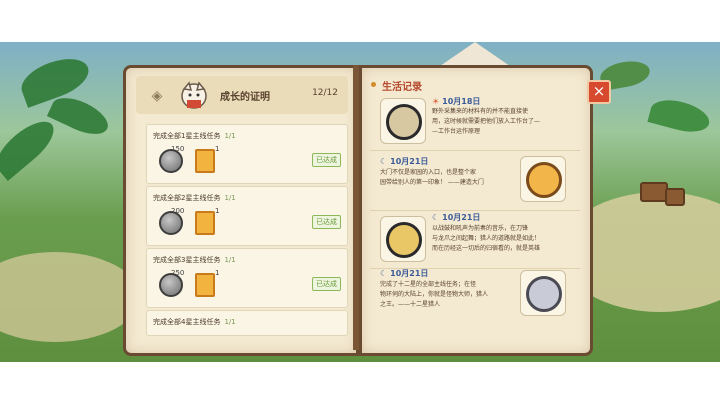 The width and height of the screenshot is (720, 404). Describe the element at coordinates (456, 101) in the screenshot. I see `record-date: ☀ 10月18日` at that location.